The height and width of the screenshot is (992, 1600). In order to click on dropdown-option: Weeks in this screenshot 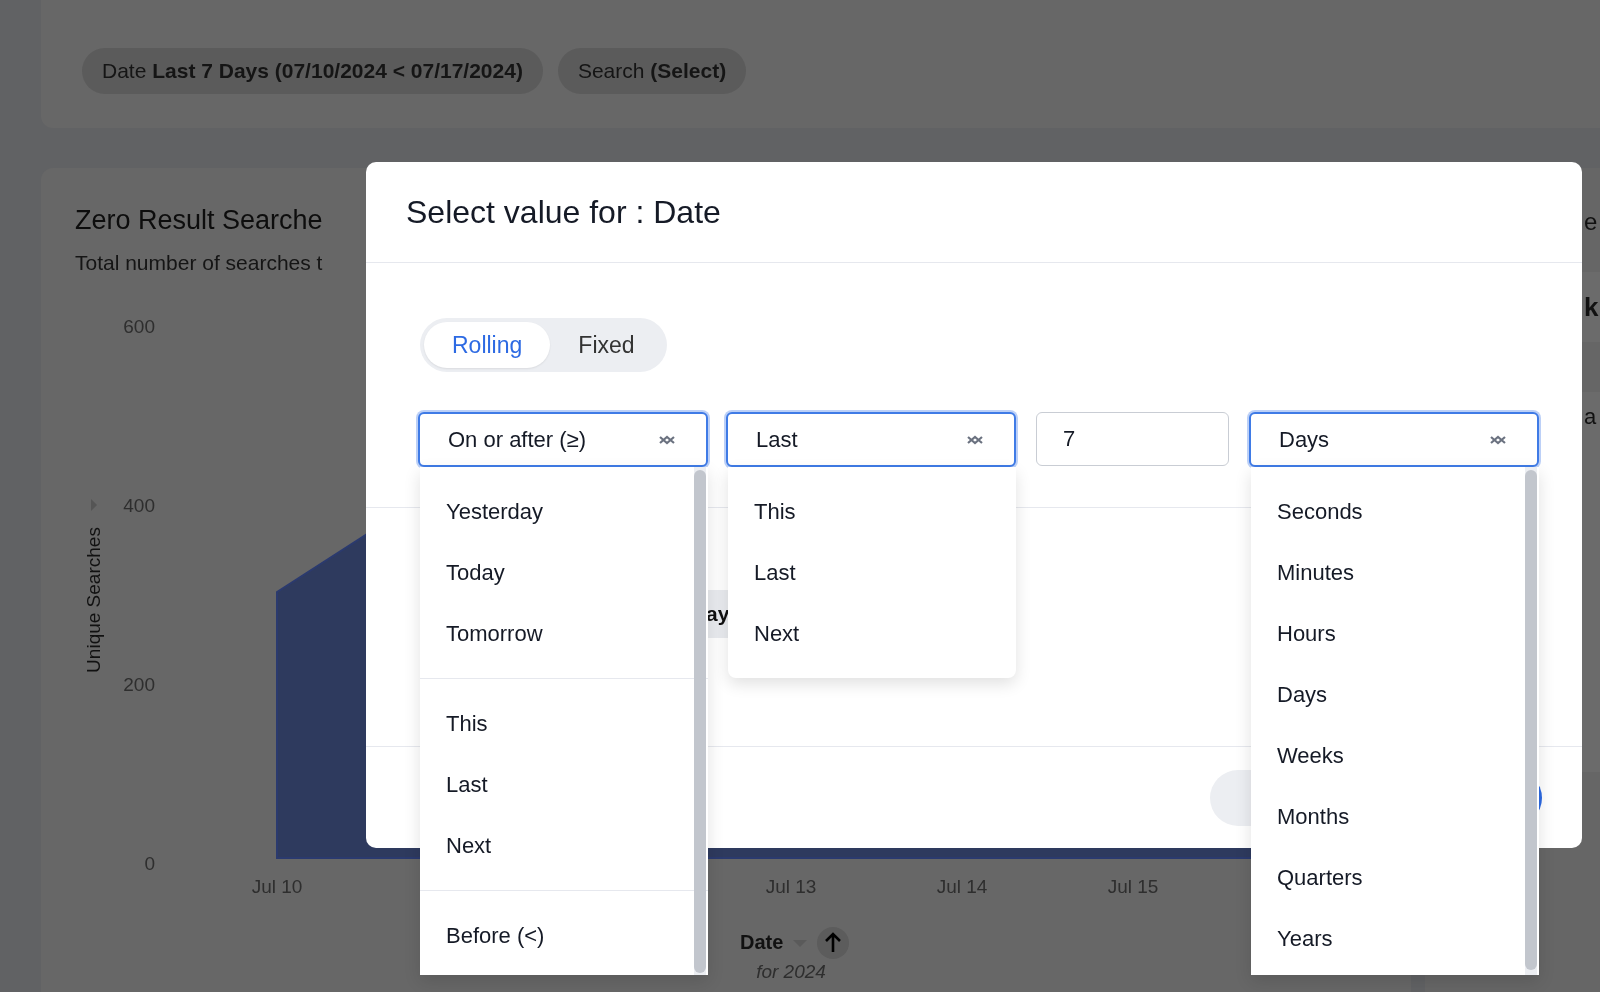, I will do `click(1395, 755)`.